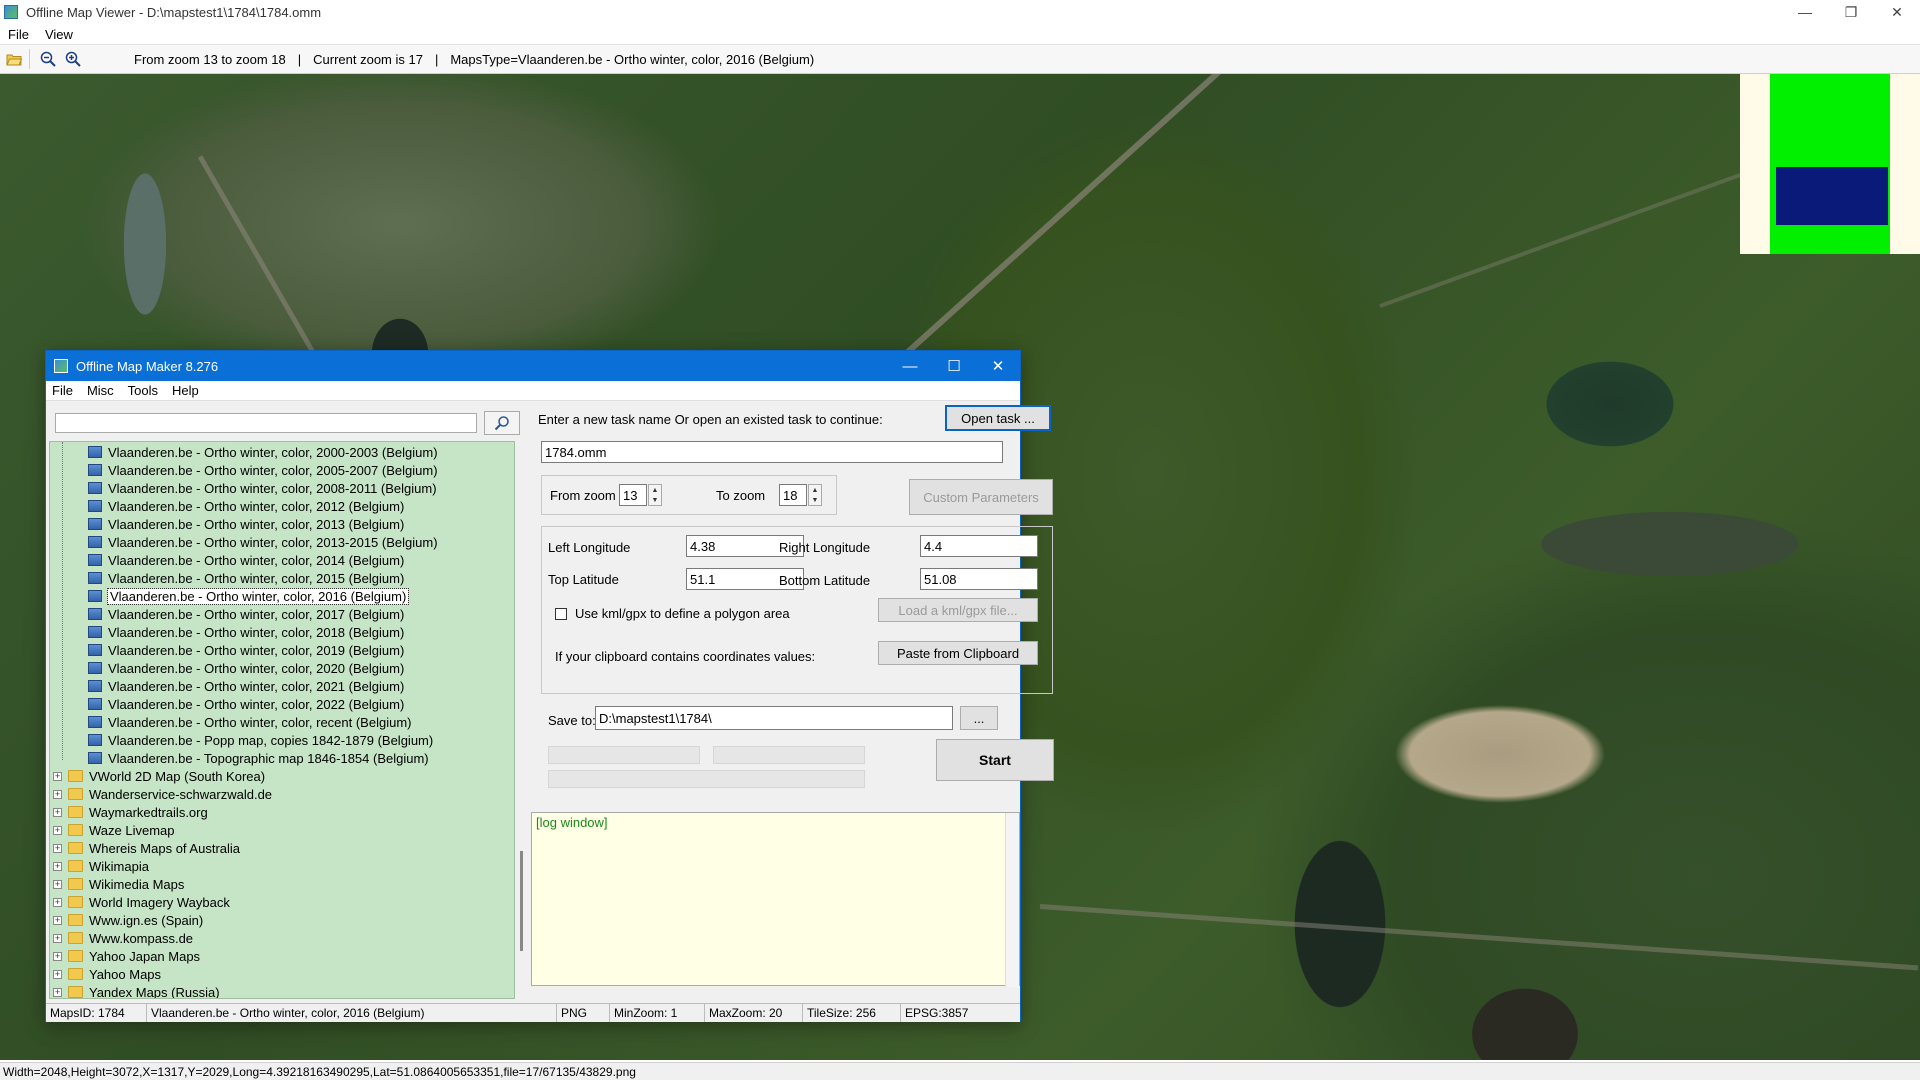 The image size is (1920, 1080). I want to click on open-folder-icon, so click(14, 59).